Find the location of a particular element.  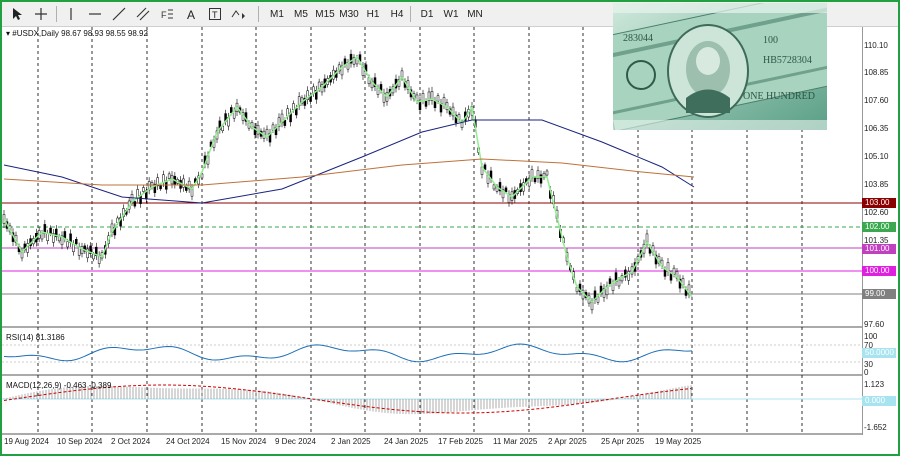

horizontal-line-icon is located at coordinates (95, 14).